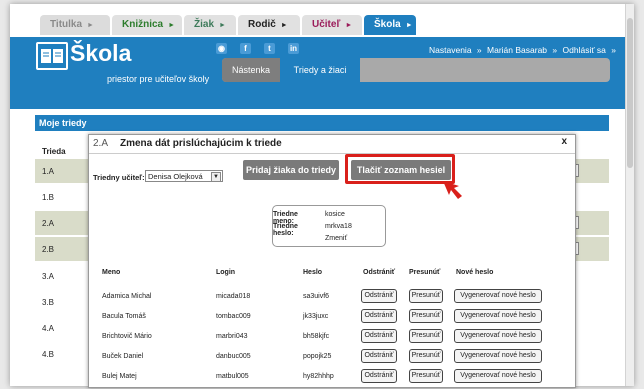 This screenshot has width=644, height=389. I want to click on tab-kniznica: Knižnica ►, so click(147, 25).